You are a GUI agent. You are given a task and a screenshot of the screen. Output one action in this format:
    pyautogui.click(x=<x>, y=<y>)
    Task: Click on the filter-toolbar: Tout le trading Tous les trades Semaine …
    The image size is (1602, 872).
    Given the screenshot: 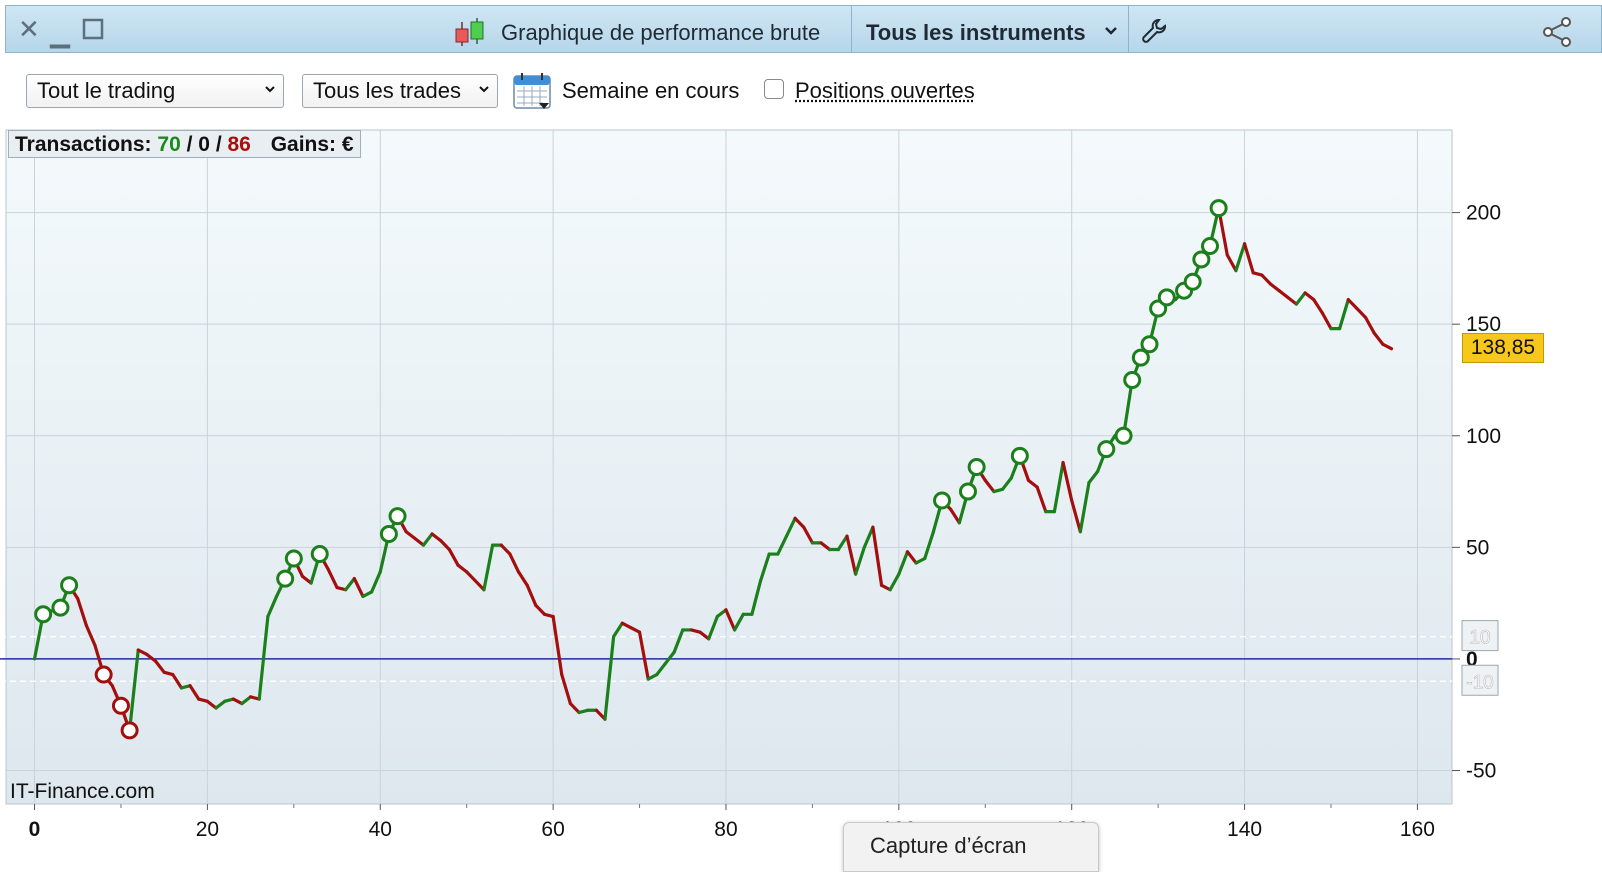 What is the action you would take?
    pyautogui.click(x=801, y=91)
    